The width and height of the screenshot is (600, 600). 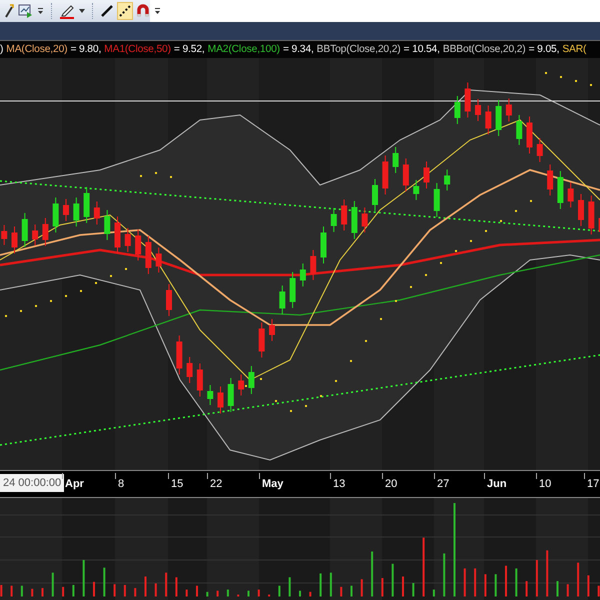 I want to click on line-icon, so click(x=107, y=11).